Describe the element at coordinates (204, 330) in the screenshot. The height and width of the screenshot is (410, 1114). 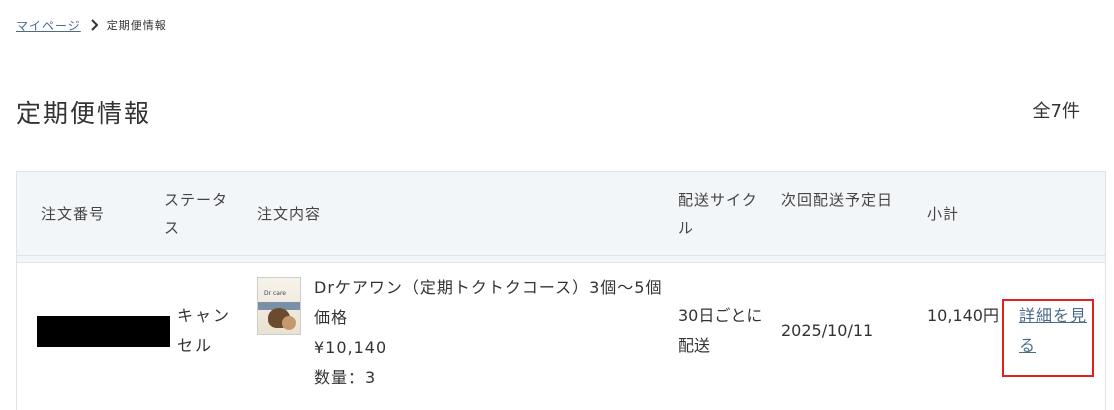
I see `status-text: キャンセル` at that location.